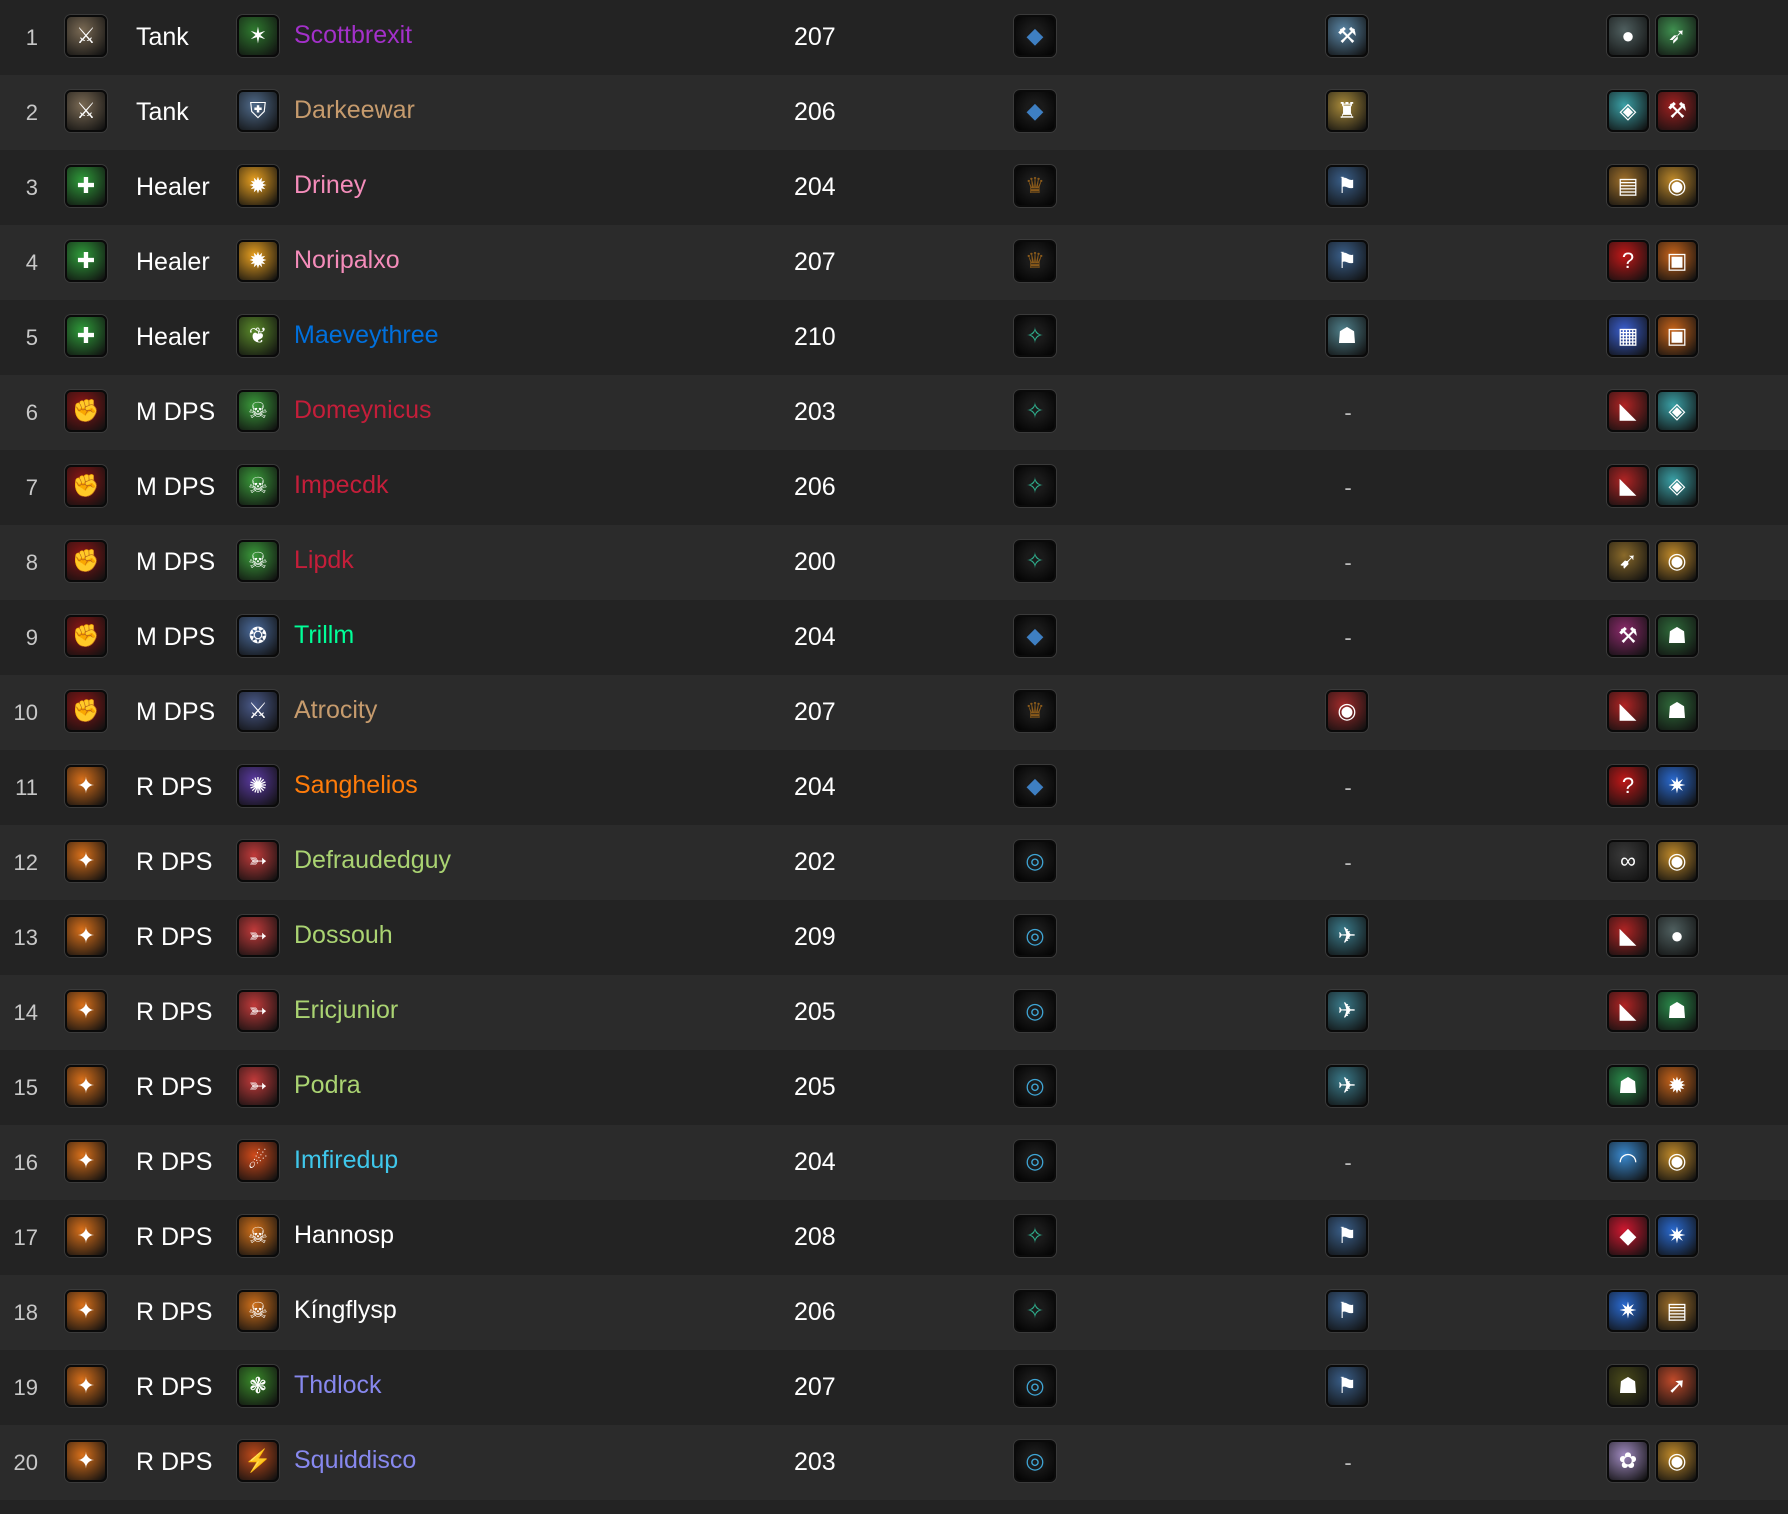 This screenshot has height=1514, width=1788. What do you see at coordinates (327, 1087) in the screenshot?
I see `player-name-link: Podra` at bounding box center [327, 1087].